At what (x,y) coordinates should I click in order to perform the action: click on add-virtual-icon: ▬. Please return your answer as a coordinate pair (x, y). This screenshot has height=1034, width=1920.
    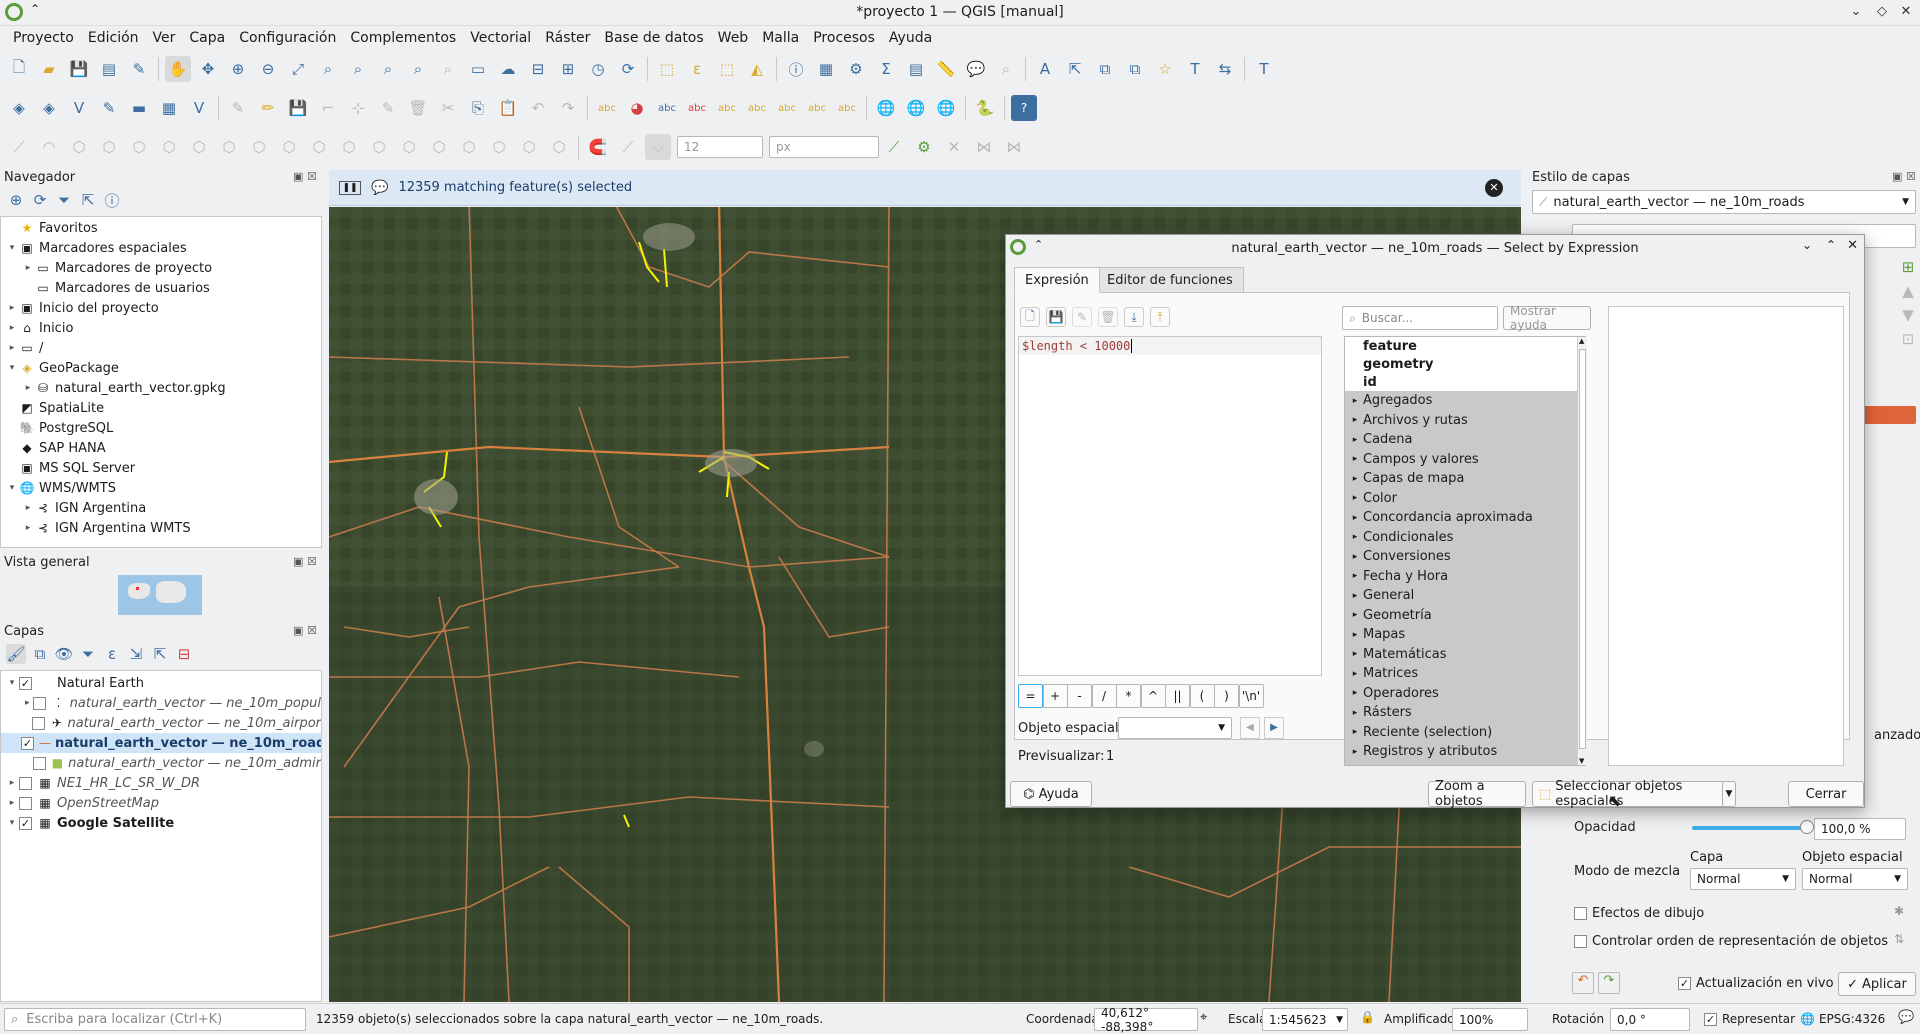
    Looking at the image, I should click on (139, 108).